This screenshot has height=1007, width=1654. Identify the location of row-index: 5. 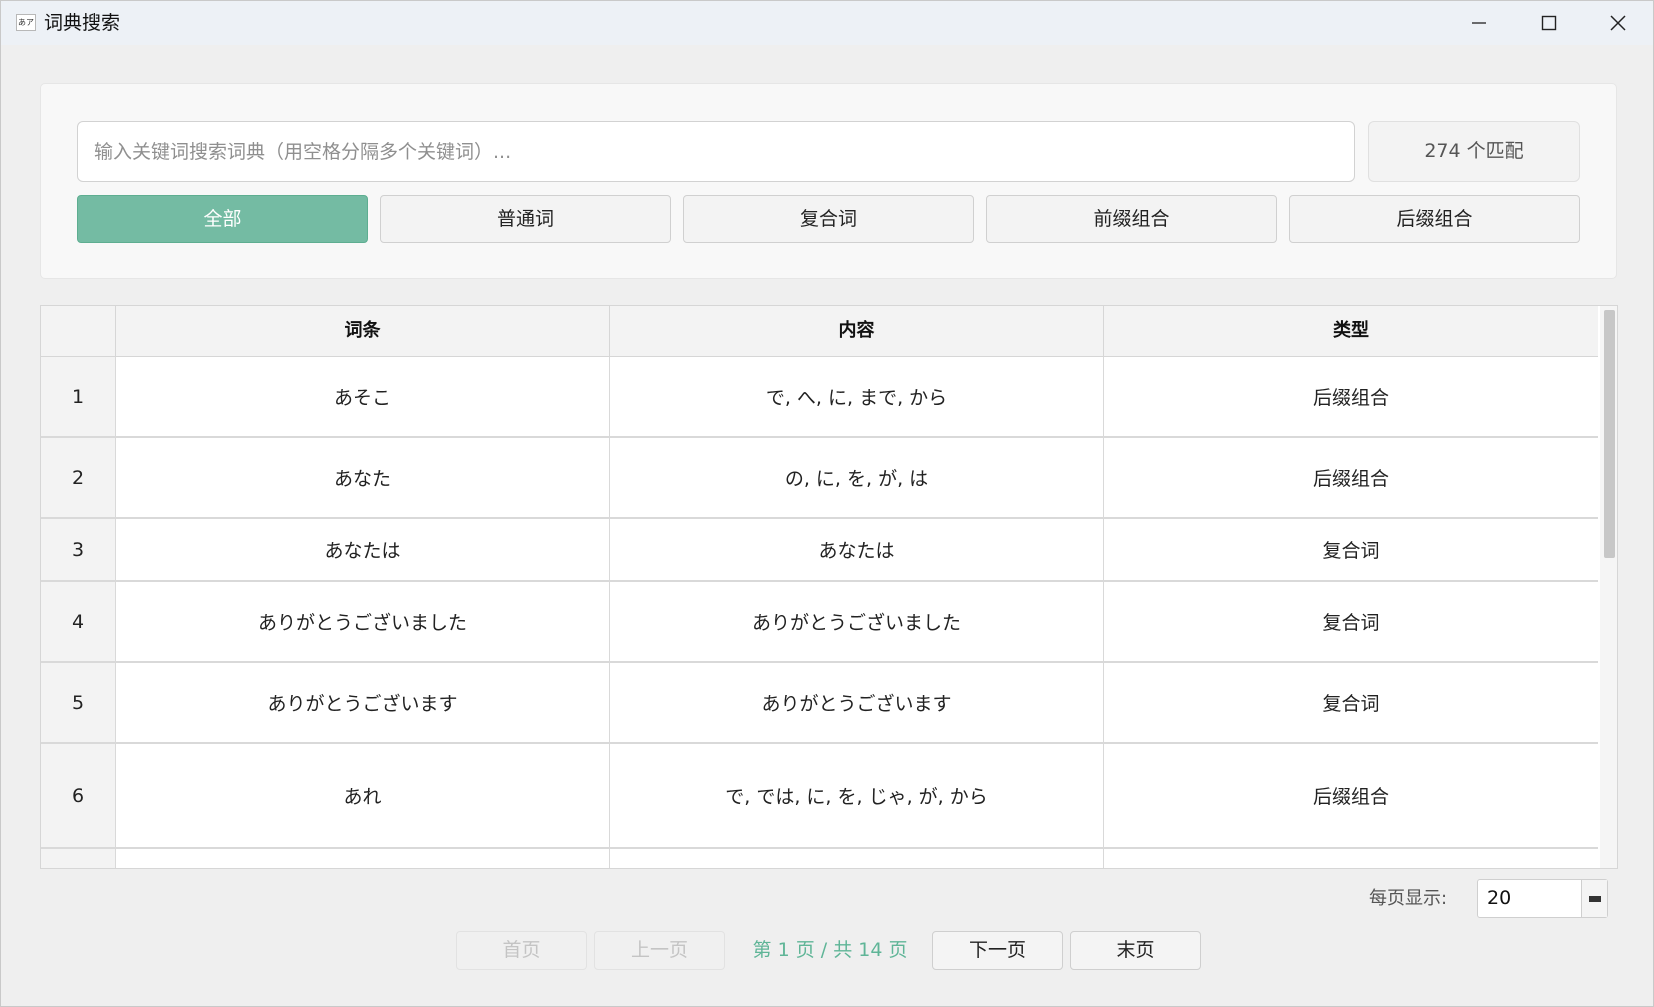
(78, 702).